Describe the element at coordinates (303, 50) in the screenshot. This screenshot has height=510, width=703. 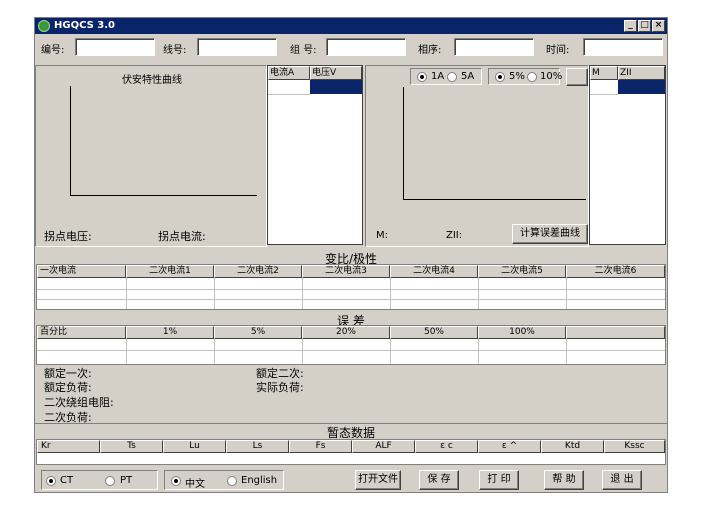
I see `group-label: 组 号:` at that location.